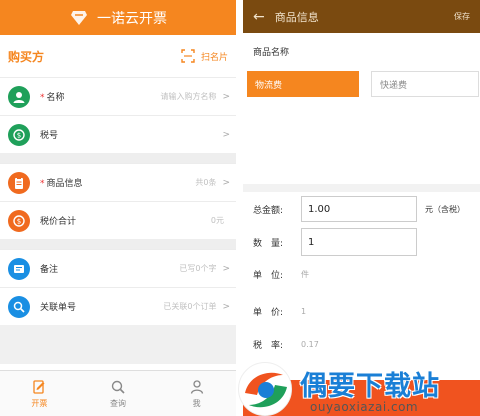  I want to click on price-label: 单 价:, so click(268, 313).